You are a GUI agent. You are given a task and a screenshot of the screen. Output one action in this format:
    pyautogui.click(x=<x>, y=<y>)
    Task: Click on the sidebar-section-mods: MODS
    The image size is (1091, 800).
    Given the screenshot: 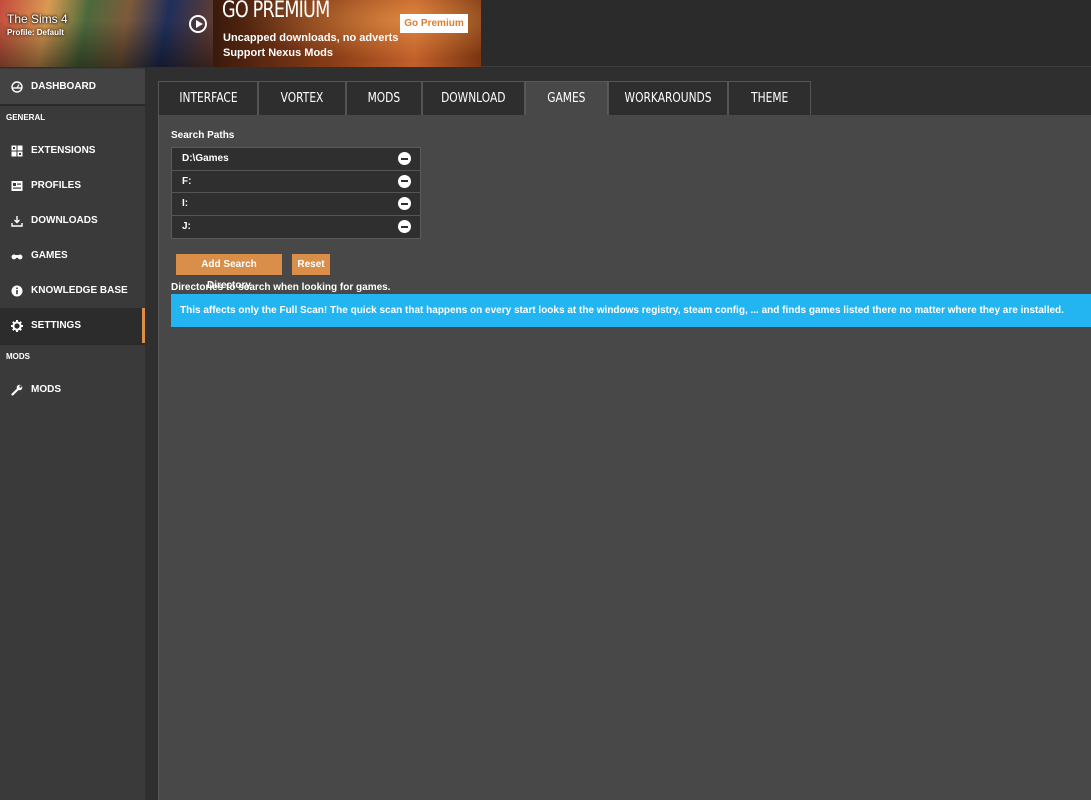 What is the action you would take?
    pyautogui.click(x=18, y=356)
    